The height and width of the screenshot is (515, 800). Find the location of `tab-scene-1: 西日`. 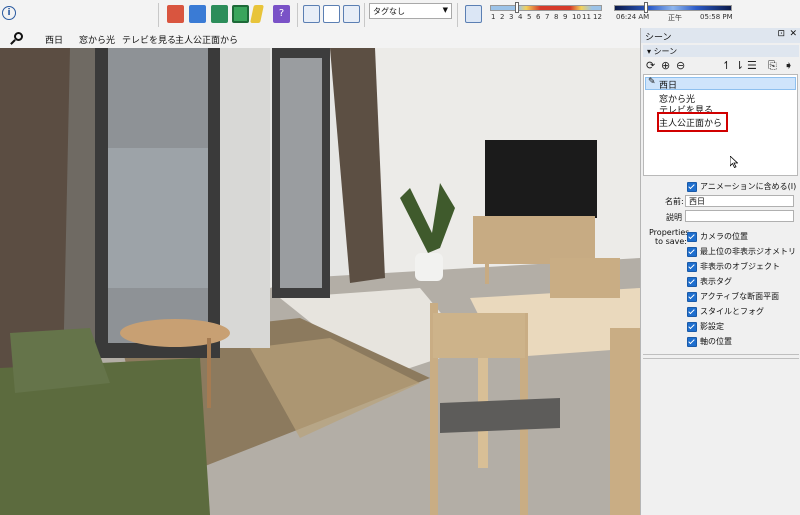

tab-scene-1: 西日 is located at coordinates (54, 39).